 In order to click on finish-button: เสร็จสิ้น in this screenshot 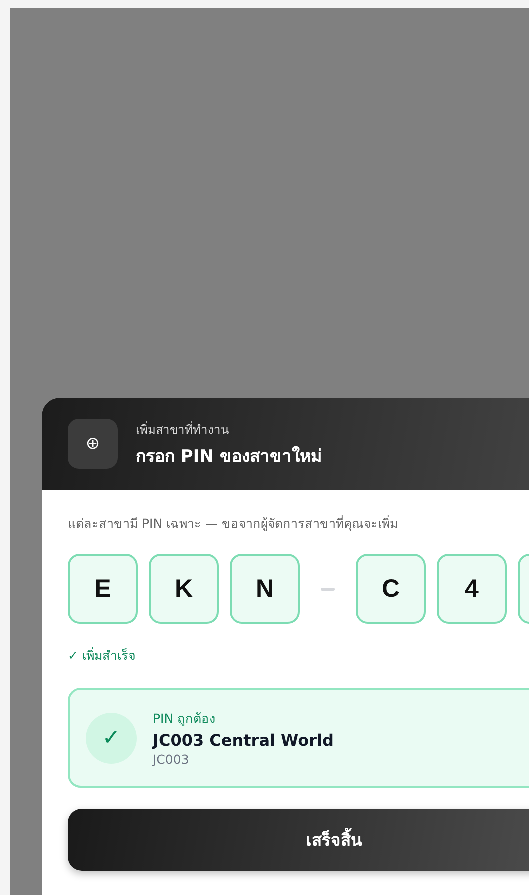, I will do `click(298, 840)`.